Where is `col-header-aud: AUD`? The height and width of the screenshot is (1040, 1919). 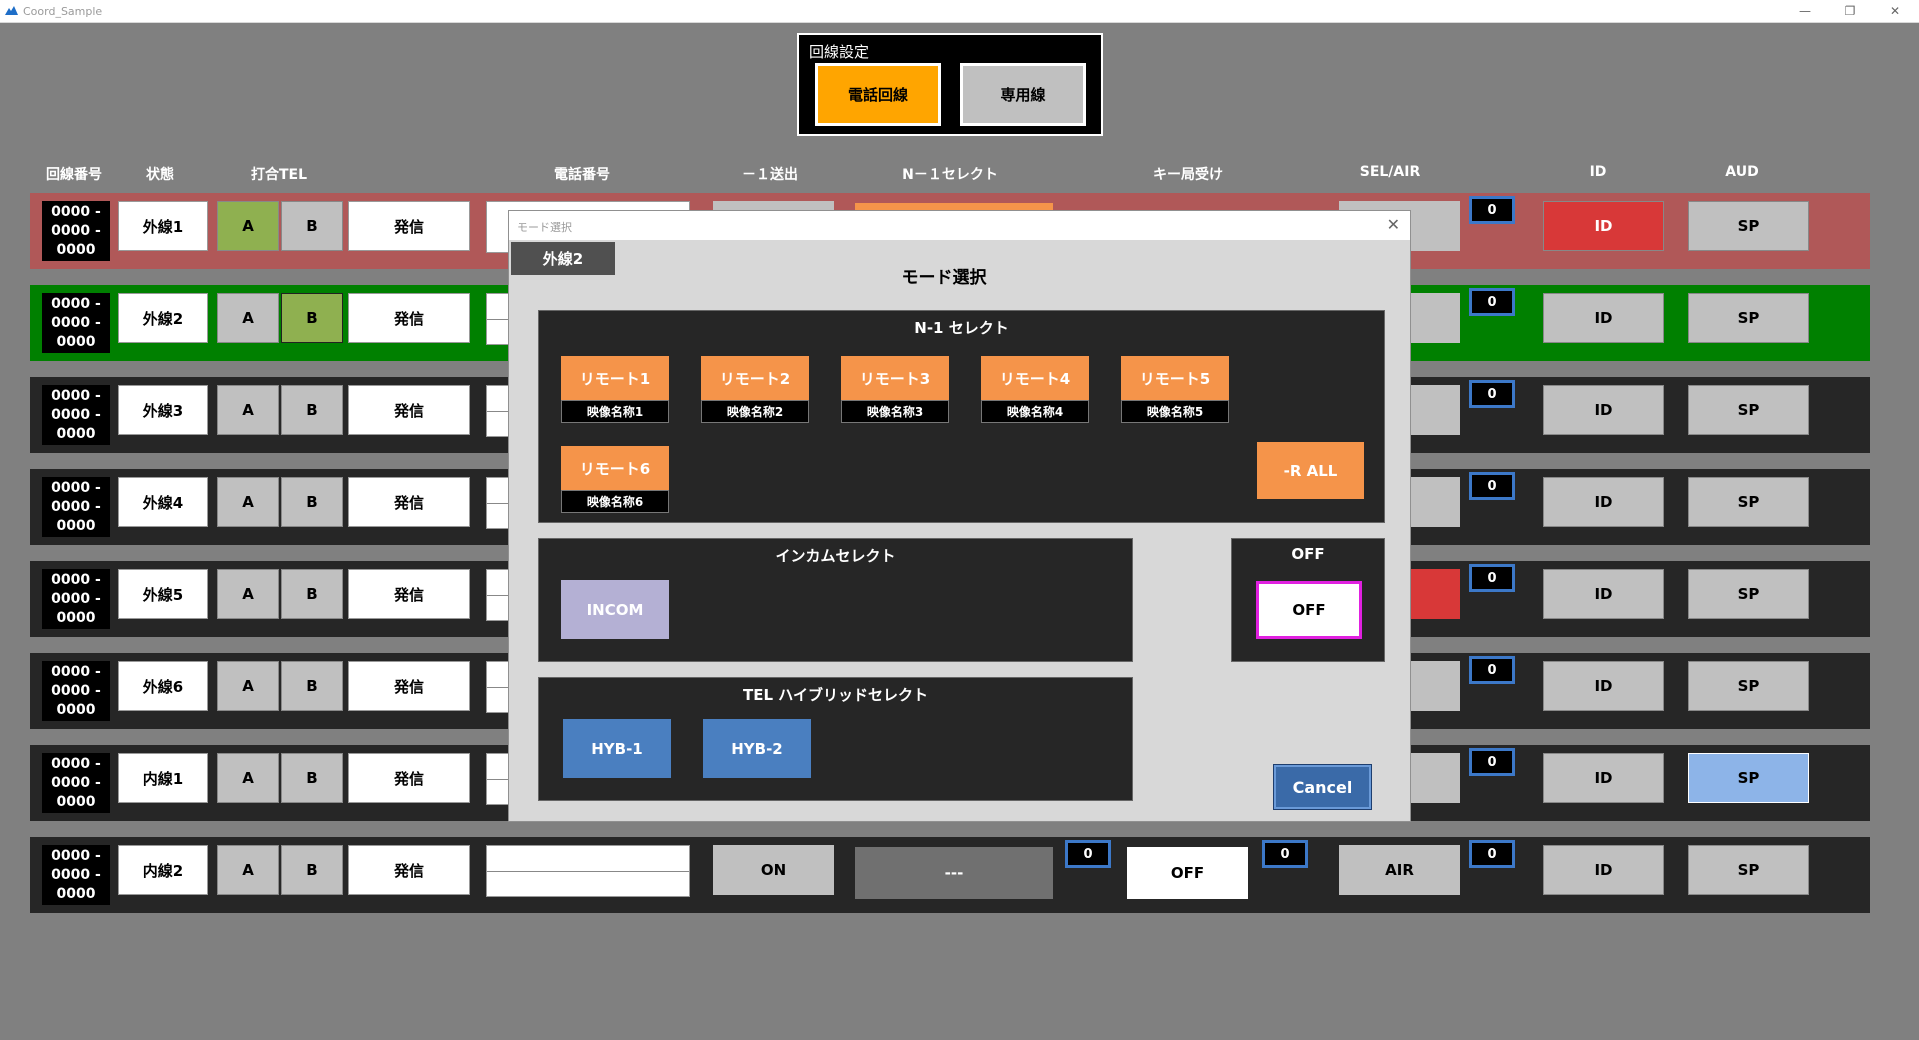
col-header-aud: AUD is located at coordinates (1742, 172).